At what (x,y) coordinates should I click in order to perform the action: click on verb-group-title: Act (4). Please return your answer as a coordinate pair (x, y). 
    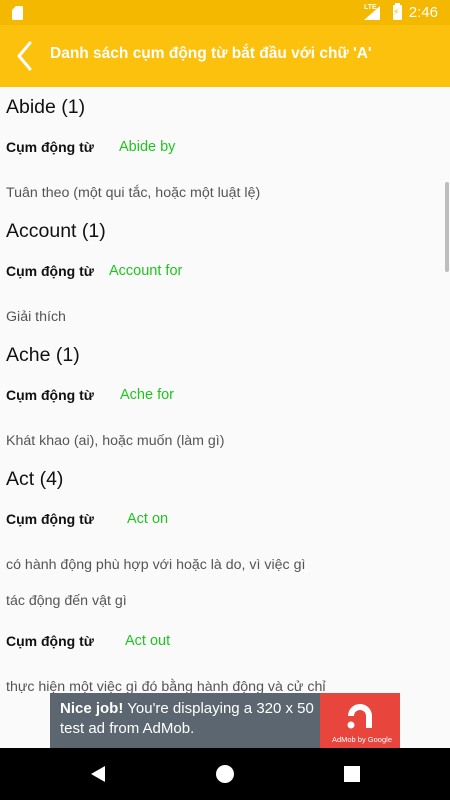
    Looking at the image, I should click on (35, 479).